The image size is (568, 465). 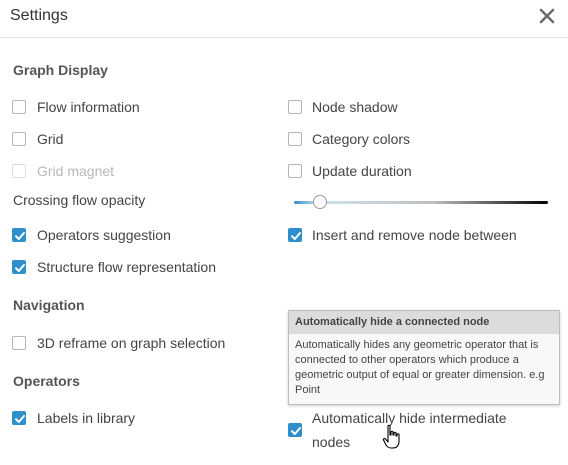 What do you see at coordinates (39, 15) in the screenshot?
I see `dialog-title: Settings` at bounding box center [39, 15].